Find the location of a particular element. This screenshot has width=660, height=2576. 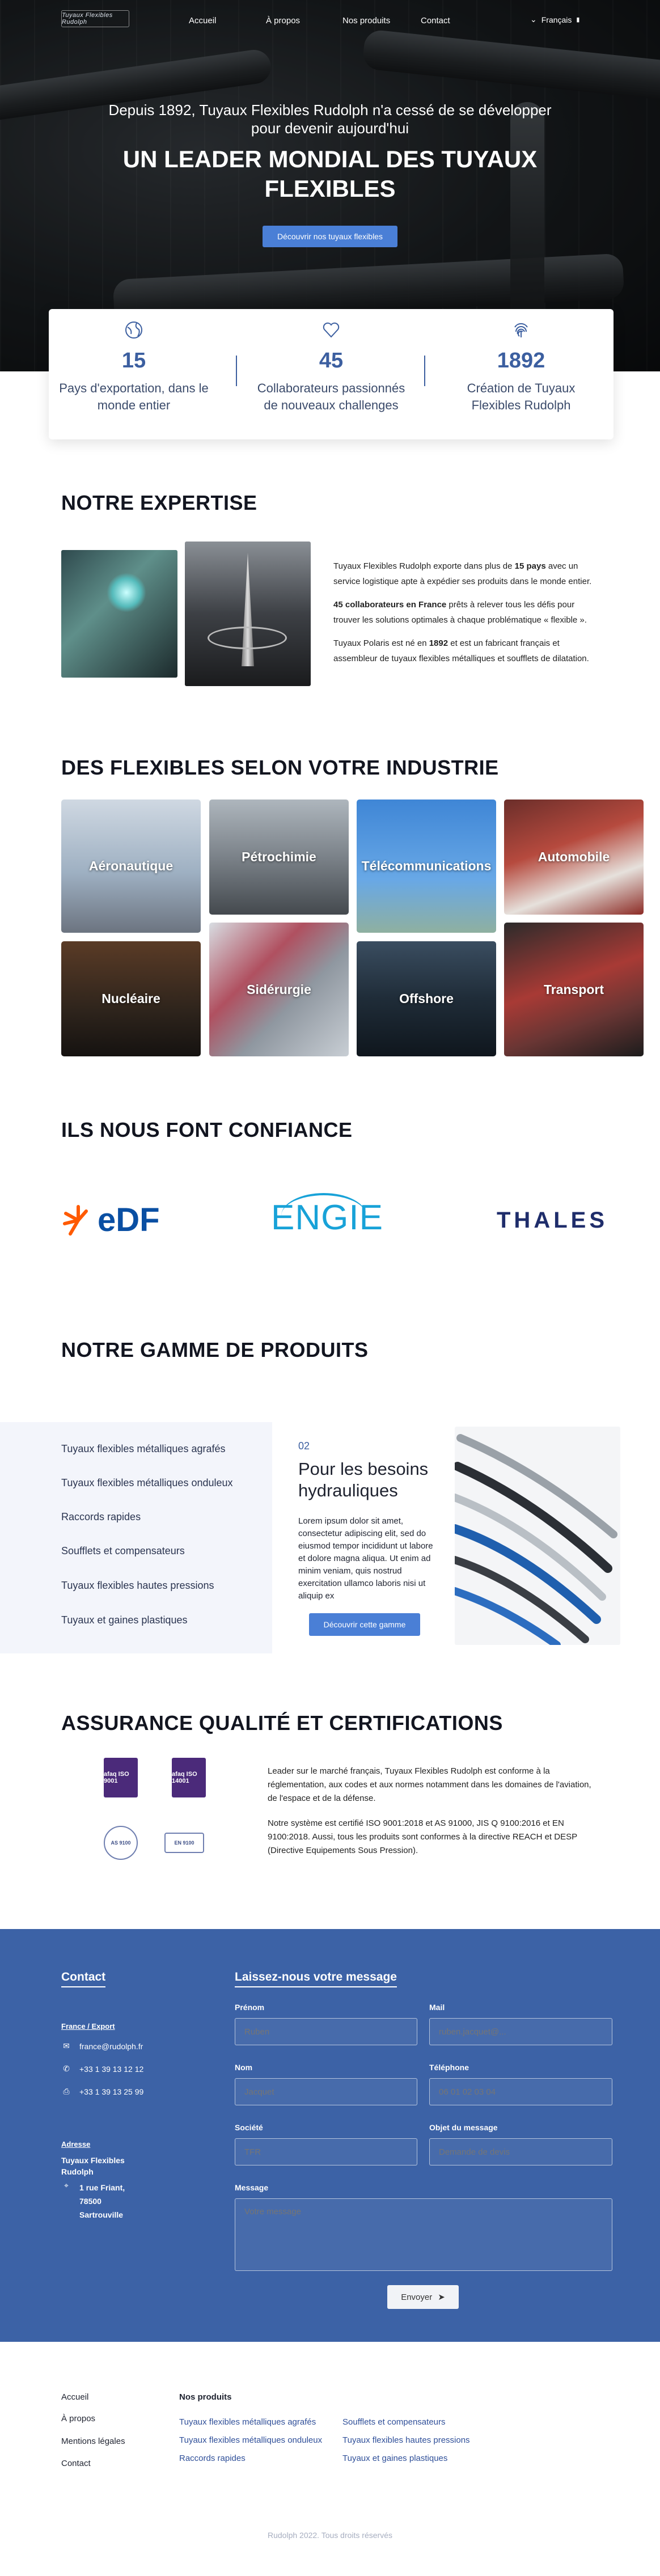

company-name: Tuyaux Flexibles Rudolph is located at coordinates (93, 2166).